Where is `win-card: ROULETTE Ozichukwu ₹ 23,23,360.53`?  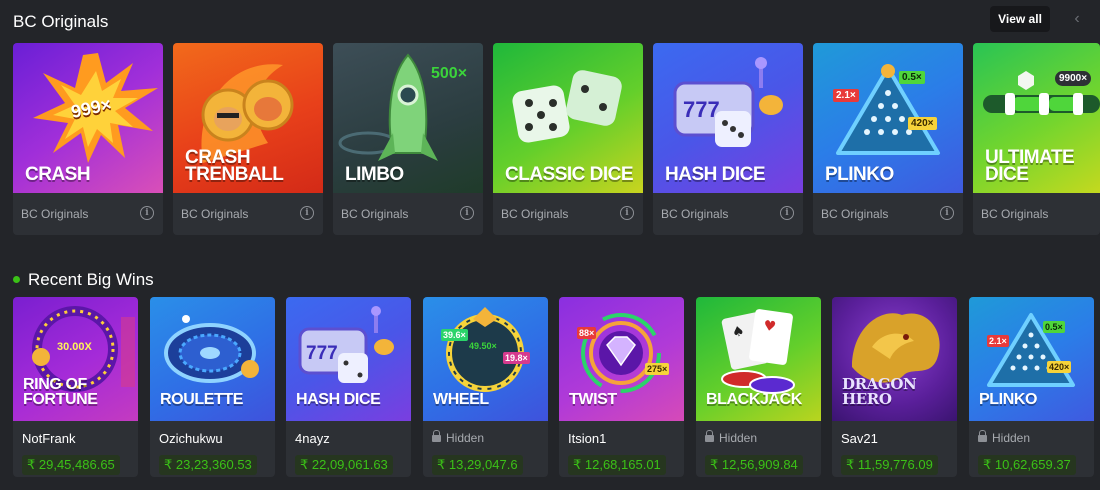 win-card: ROULETTE Ozichukwu ₹ 23,23,360.53 is located at coordinates (212, 387).